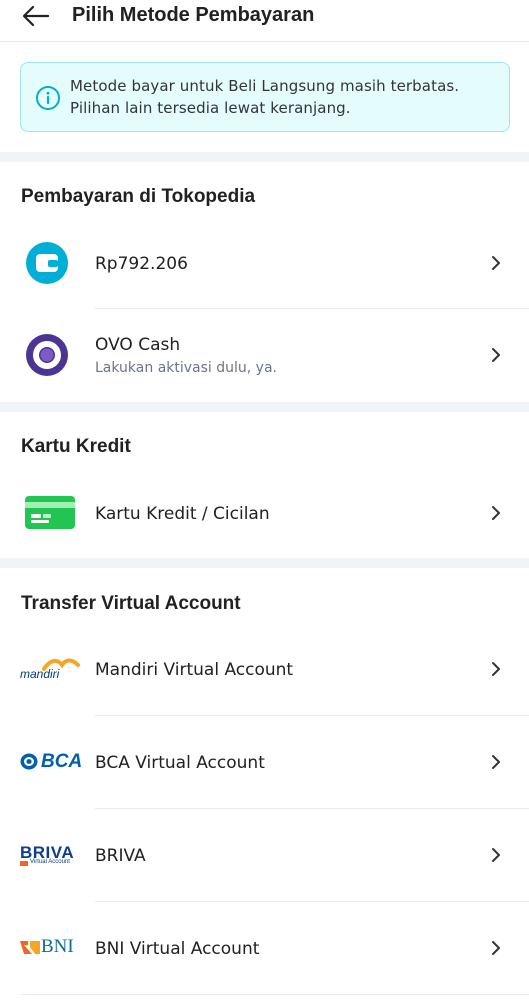  What do you see at coordinates (30, 947) in the screenshot?
I see `bni-emblem-icon` at bounding box center [30, 947].